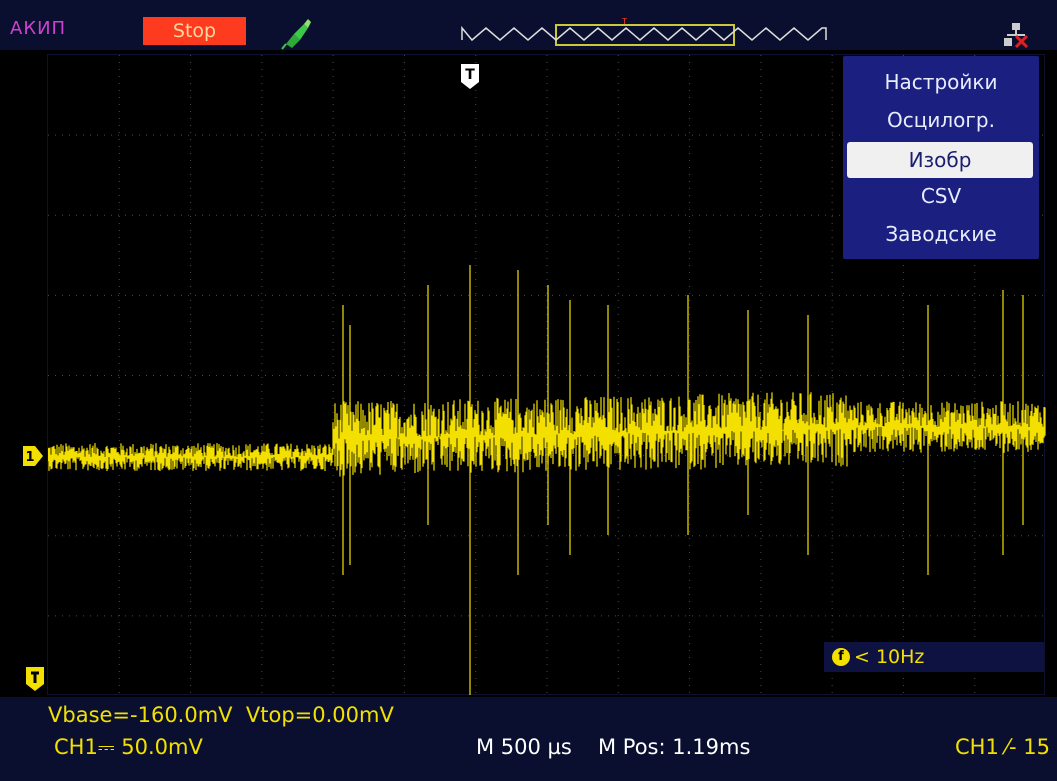  Describe the element at coordinates (934, 657) in the screenshot. I see `frequency-readout: f < 10Hz` at that location.